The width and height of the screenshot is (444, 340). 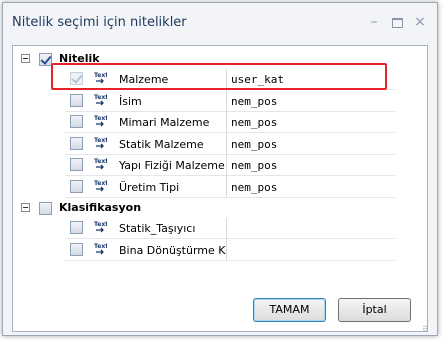 What do you see at coordinates (218, 101) in the screenshot?
I see `tree-item-row: Text İsim nem_pos` at bounding box center [218, 101].